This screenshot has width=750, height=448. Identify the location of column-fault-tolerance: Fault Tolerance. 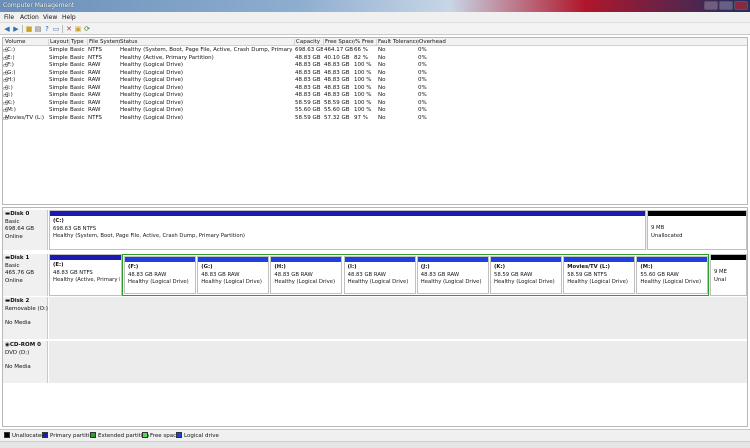
(397, 42).